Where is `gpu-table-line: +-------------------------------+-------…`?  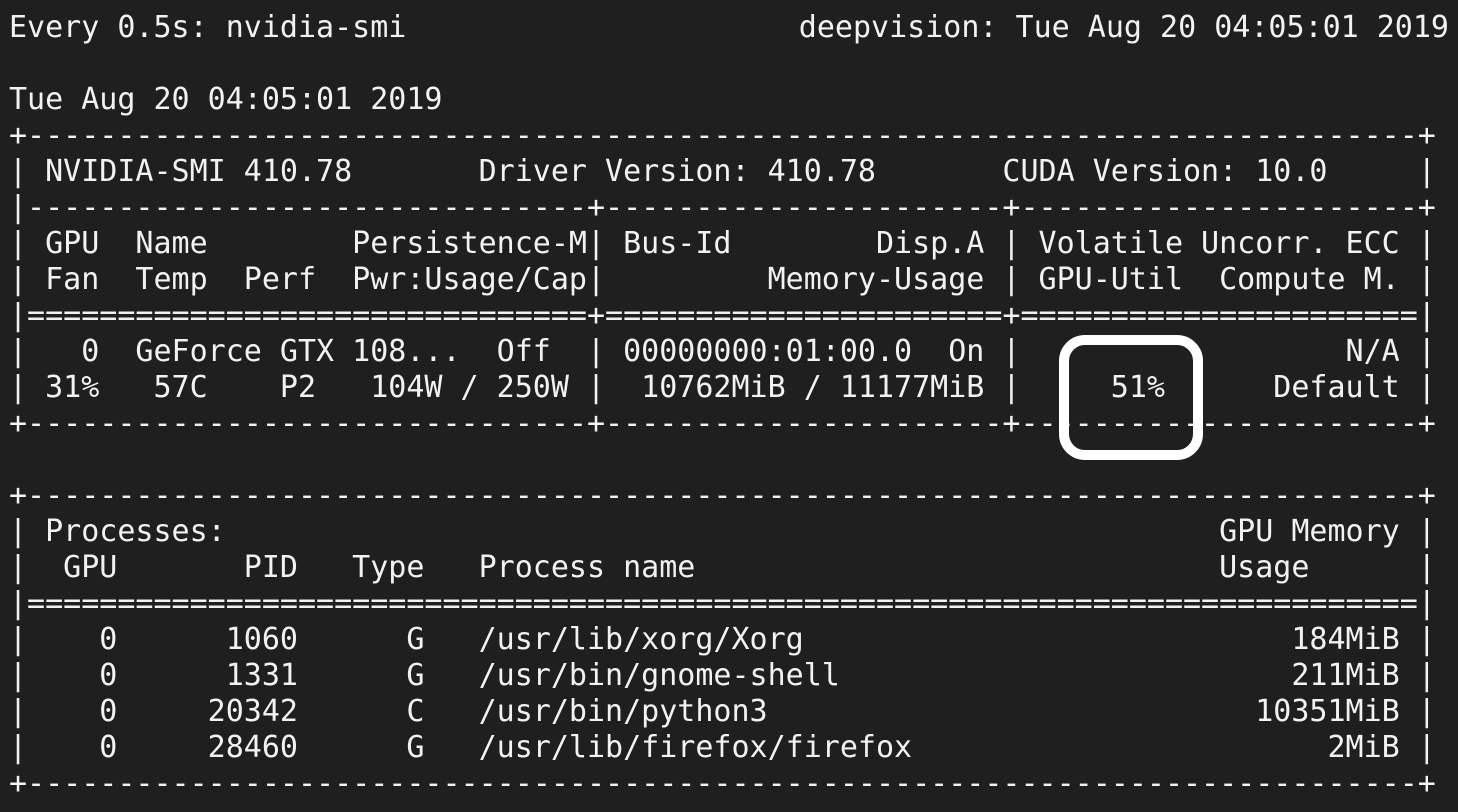
gpu-table-line: +-------------------------------+-------… is located at coordinates (722, 423).